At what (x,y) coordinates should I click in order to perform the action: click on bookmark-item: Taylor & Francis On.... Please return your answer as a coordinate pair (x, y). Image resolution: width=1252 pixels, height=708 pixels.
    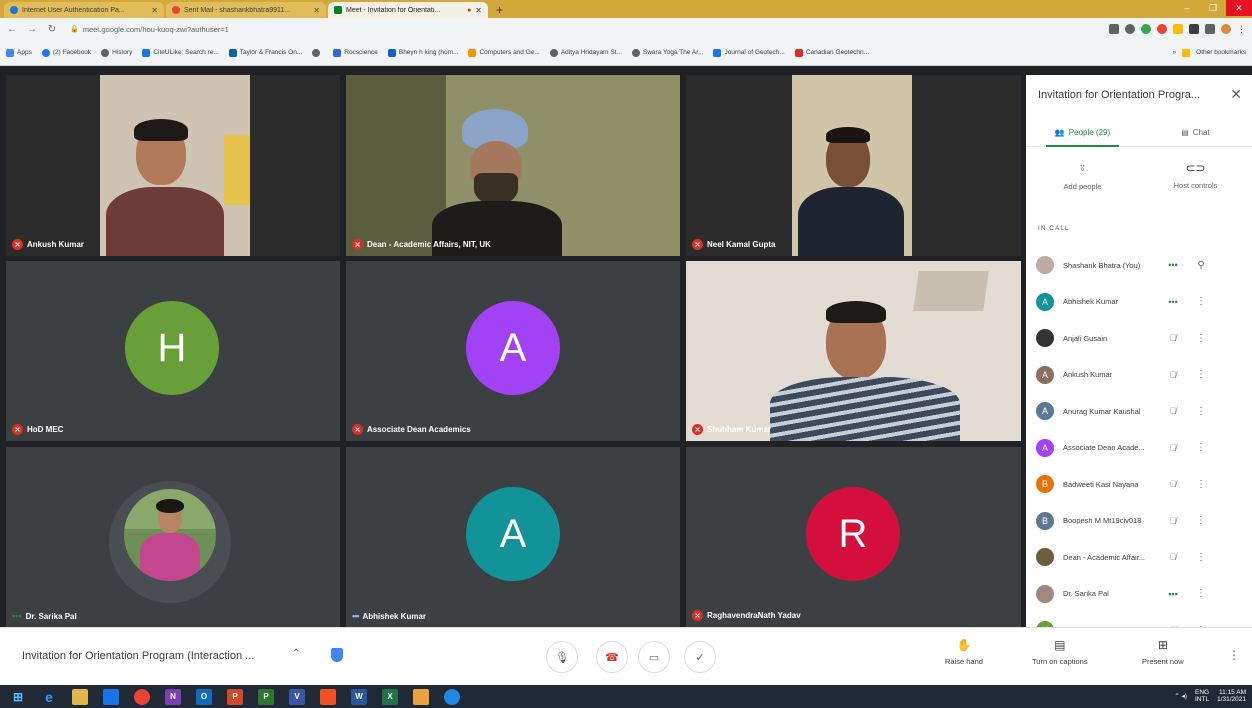
    Looking at the image, I should click on (265, 52).